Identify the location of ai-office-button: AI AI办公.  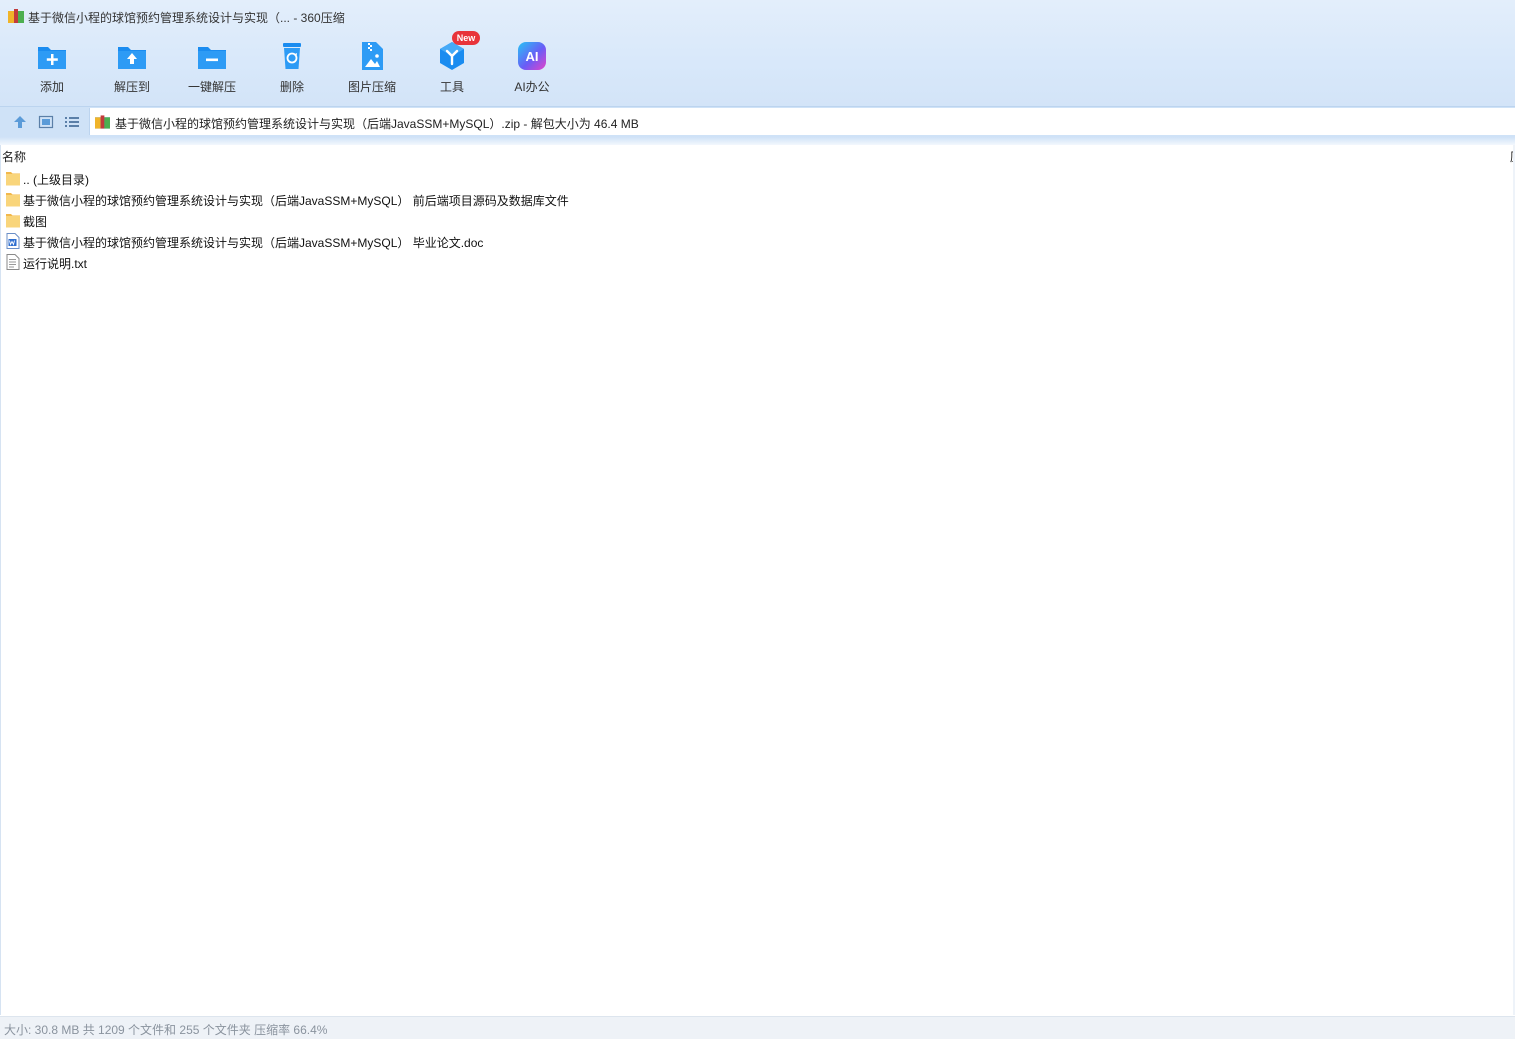
(532, 68).